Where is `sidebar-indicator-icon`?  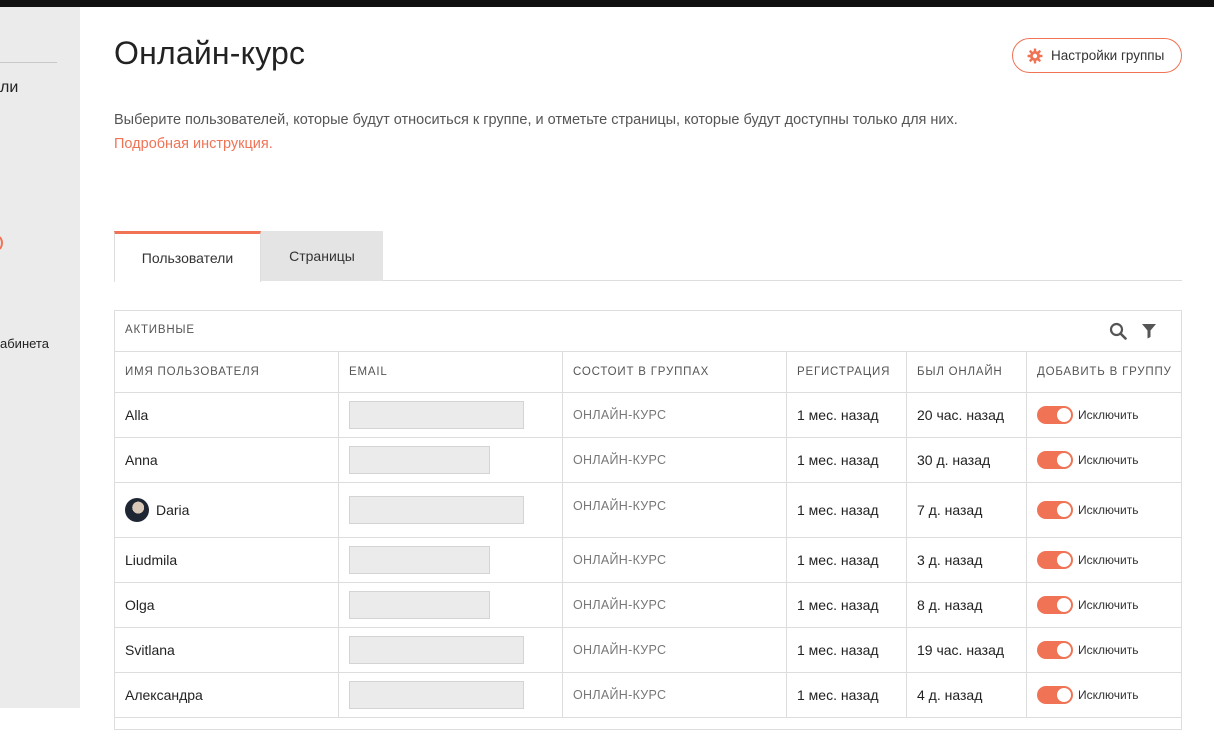 sidebar-indicator-icon is located at coordinates (1, 243).